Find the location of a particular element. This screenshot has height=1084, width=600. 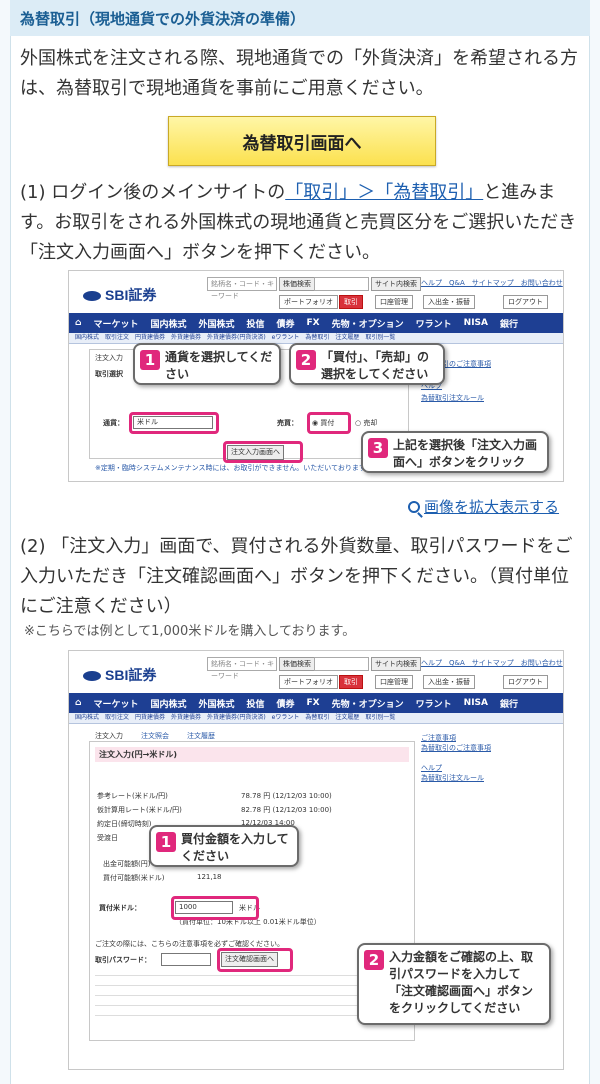

tab-order-history: 注文履歴 is located at coordinates (201, 736).